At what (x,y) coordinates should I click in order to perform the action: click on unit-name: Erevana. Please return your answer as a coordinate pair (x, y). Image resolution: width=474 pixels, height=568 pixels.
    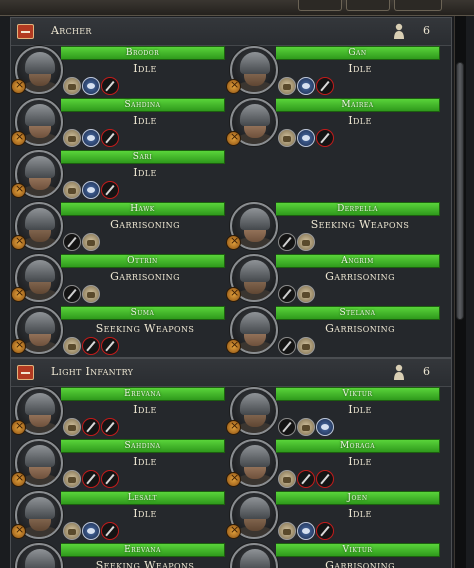
    Looking at the image, I should click on (143, 394).